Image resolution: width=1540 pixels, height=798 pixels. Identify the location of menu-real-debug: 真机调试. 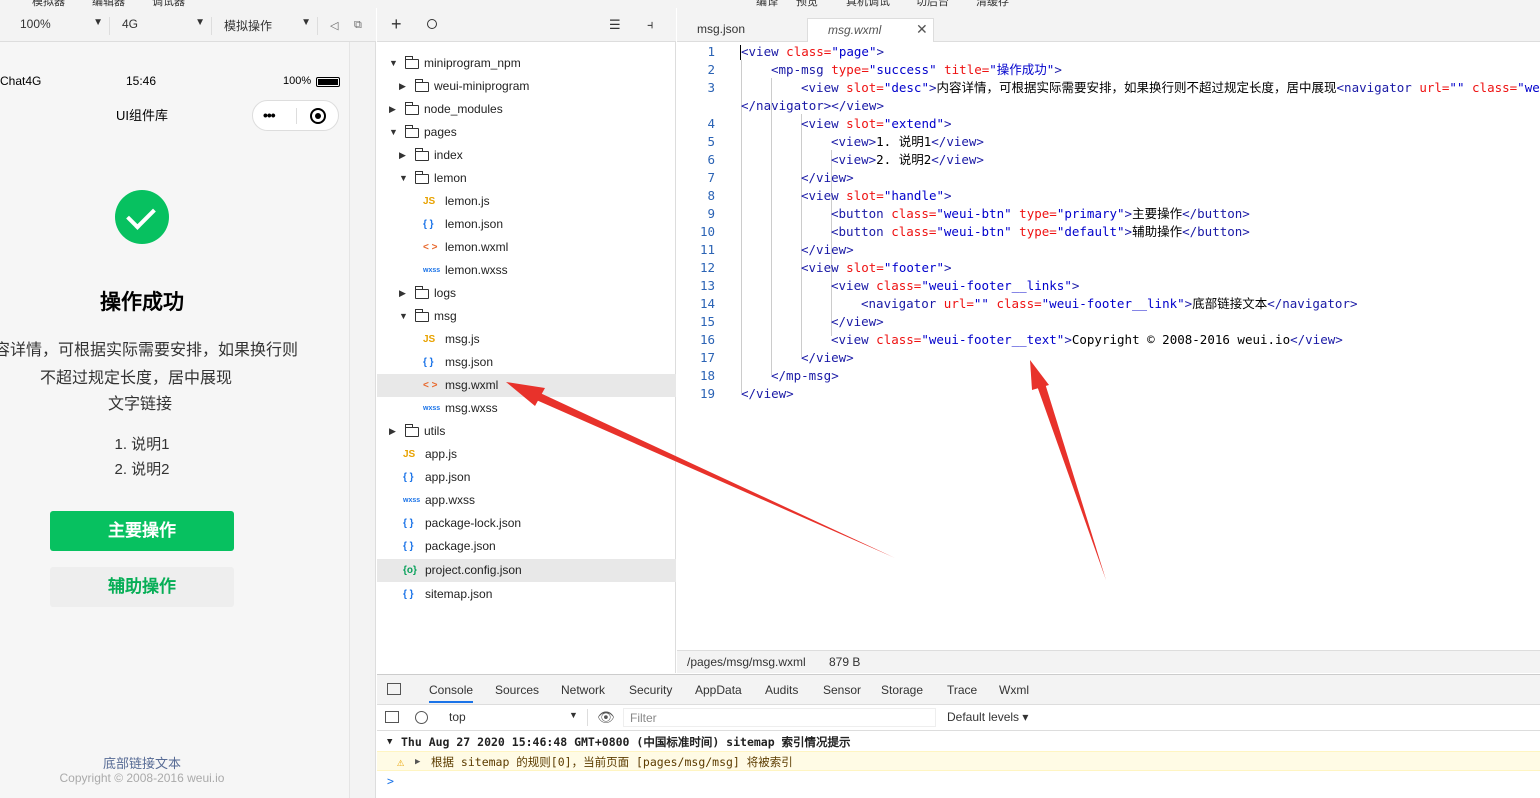
(868, 4).